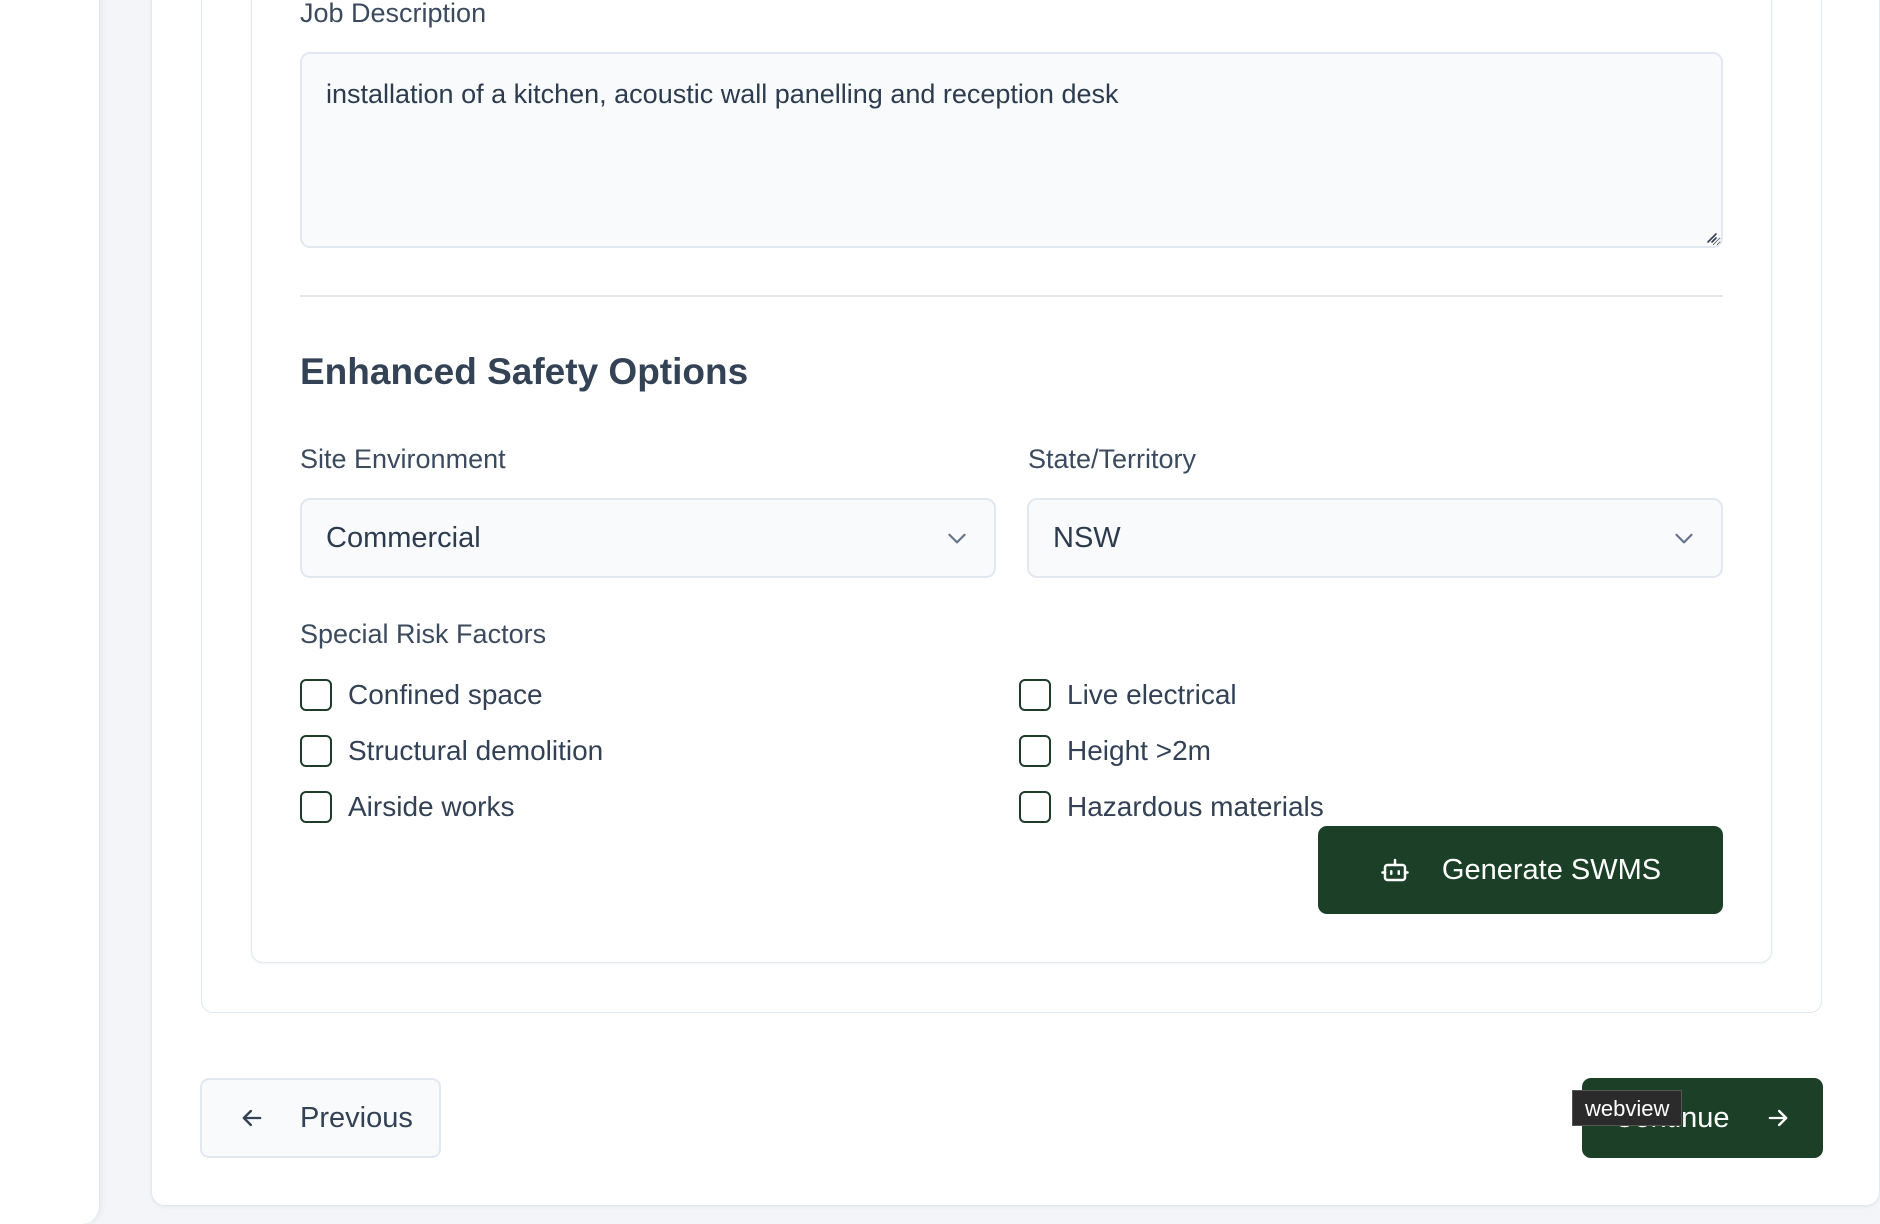 Image resolution: width=1880 pixels, height=1224 pixels. What do you see at coordinates (1375, 538) in the screenshot?
I see `state-territory-select: NSW` at bounding box center [1375, 538].